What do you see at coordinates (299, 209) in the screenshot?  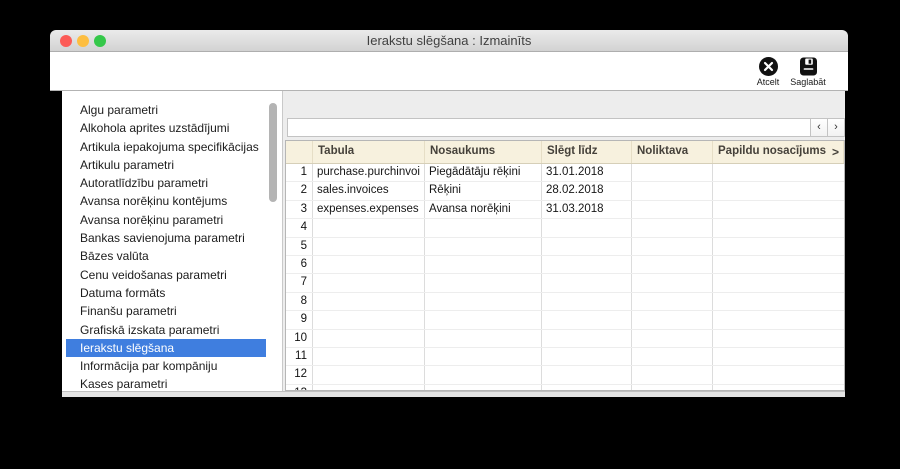 I see `row-number-cell: 3` at bounding box center [299, 209].